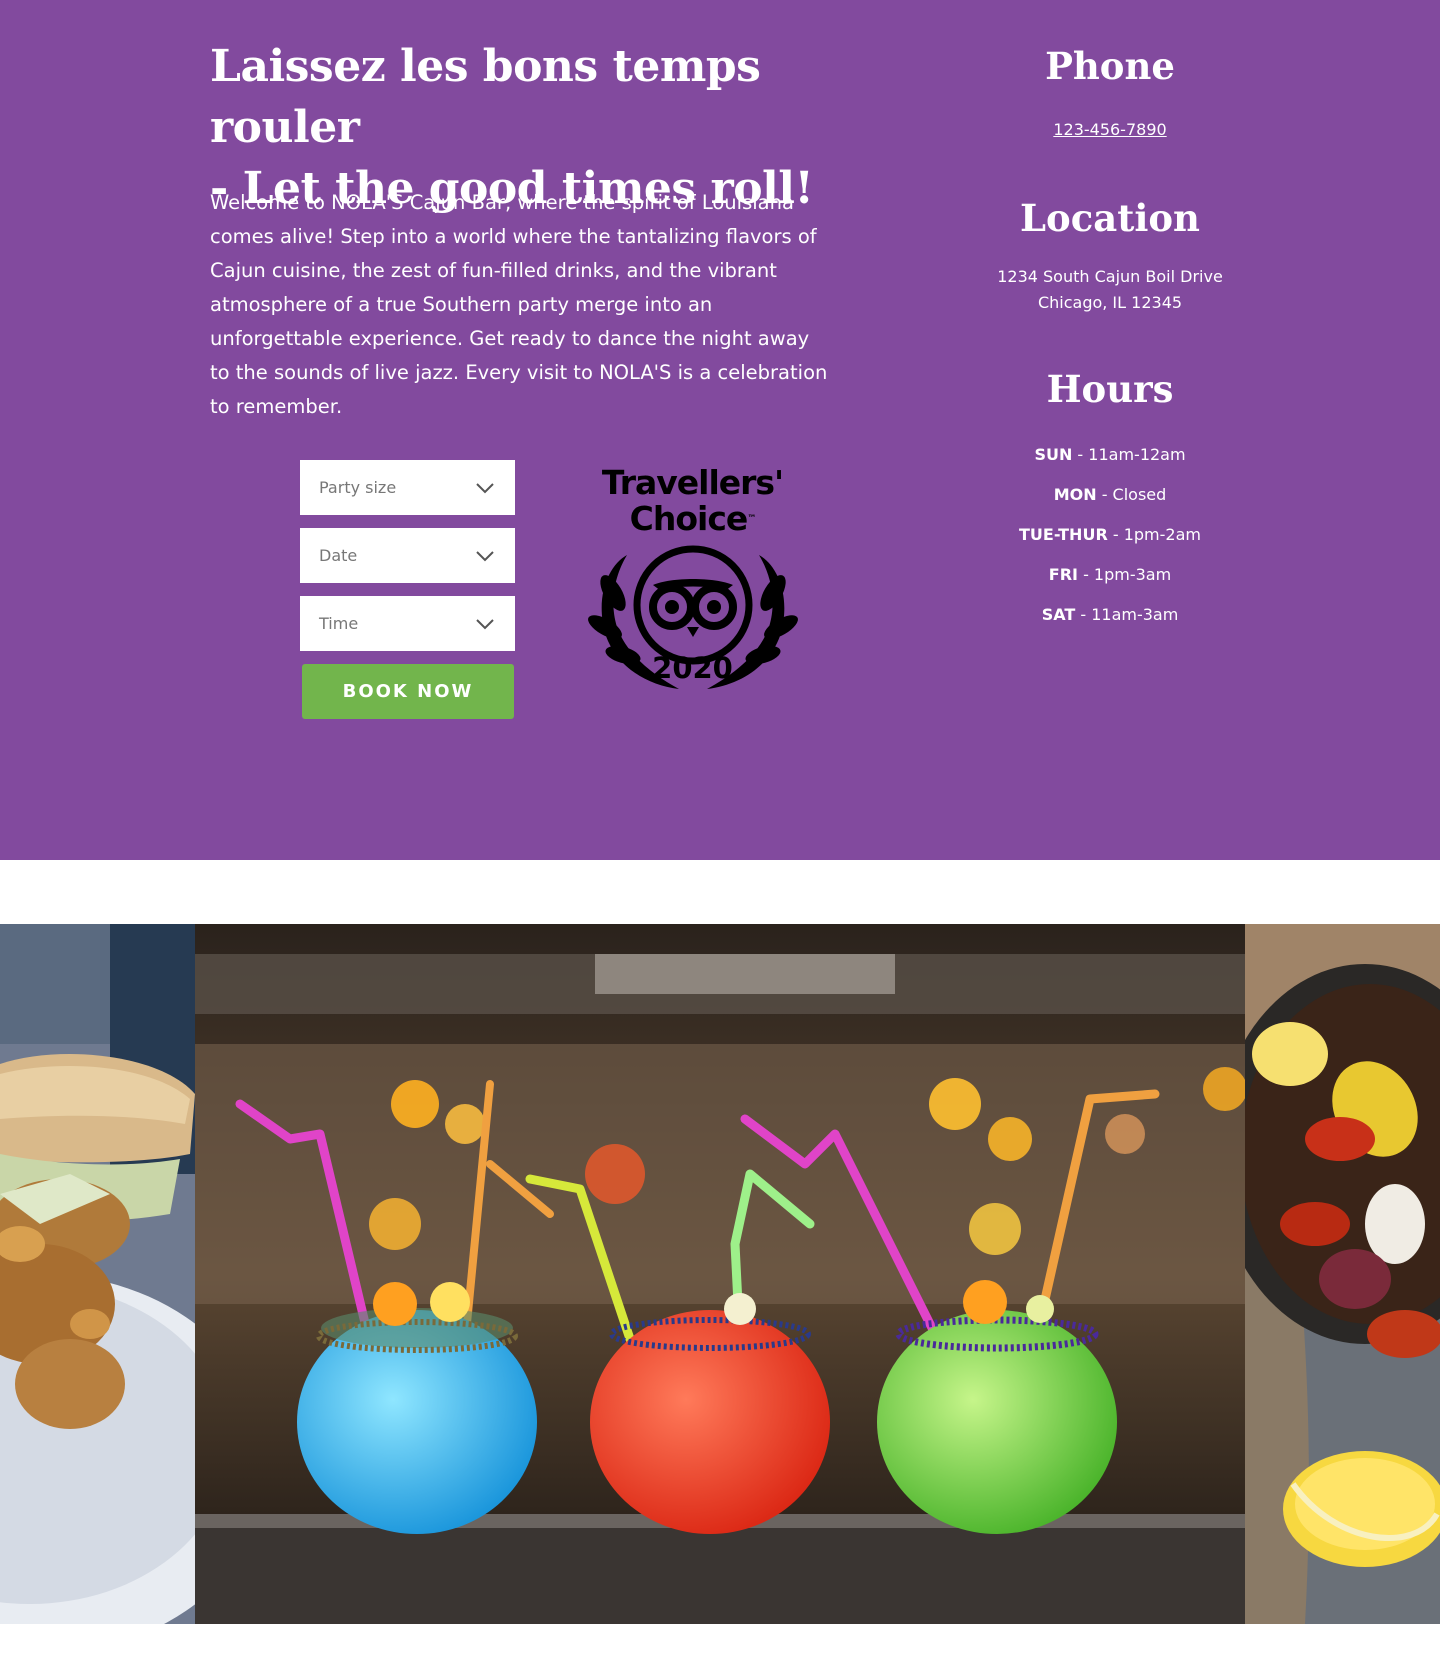 Image resolution: width=1440 pixels, height=1657 pixels. Describe the element at coordinates (1063, 574) in the screenshot. I see `hours-day: FRI` at that location.